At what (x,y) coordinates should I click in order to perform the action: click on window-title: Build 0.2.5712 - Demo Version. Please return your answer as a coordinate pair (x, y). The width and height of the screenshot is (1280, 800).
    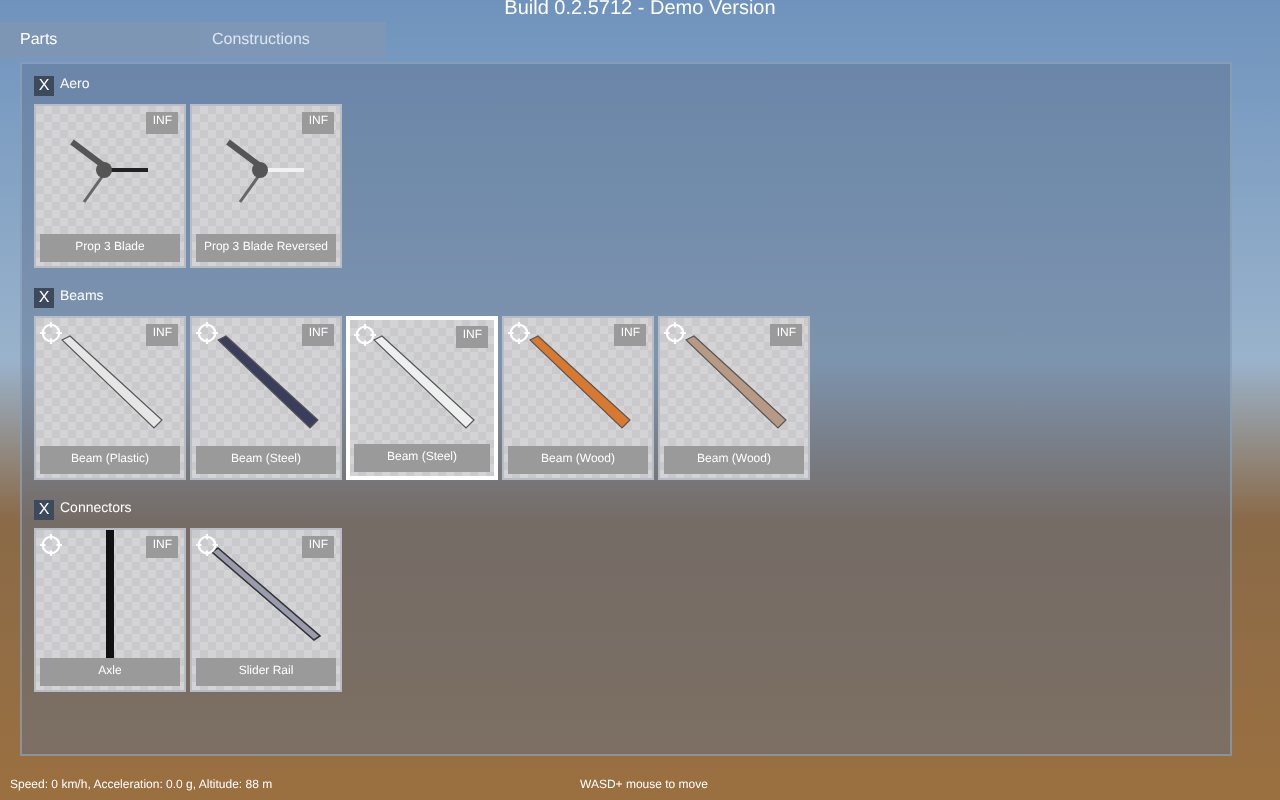
    Looking at the image, I should click on (640, 10).